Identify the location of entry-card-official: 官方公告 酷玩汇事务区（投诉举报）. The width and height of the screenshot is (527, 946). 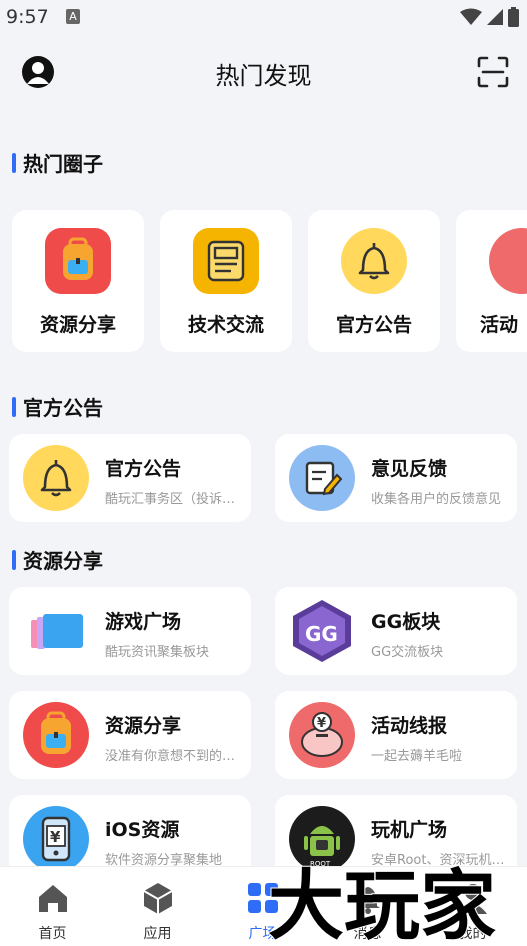
(130, 478).